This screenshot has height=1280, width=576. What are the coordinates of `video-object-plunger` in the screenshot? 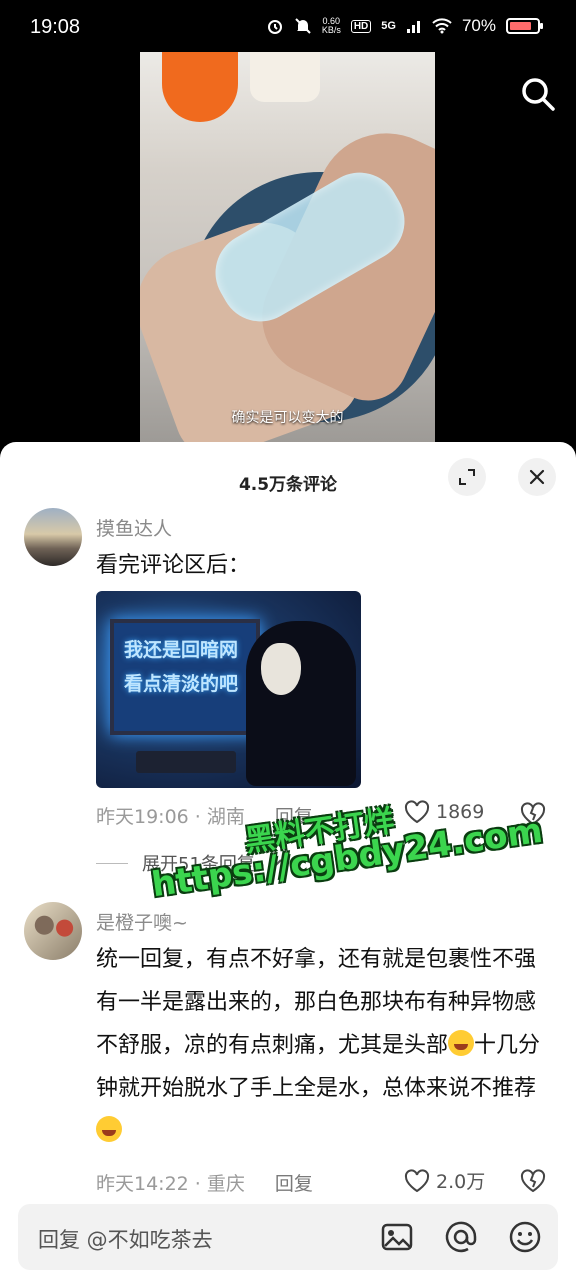 It's located at (200, 87).